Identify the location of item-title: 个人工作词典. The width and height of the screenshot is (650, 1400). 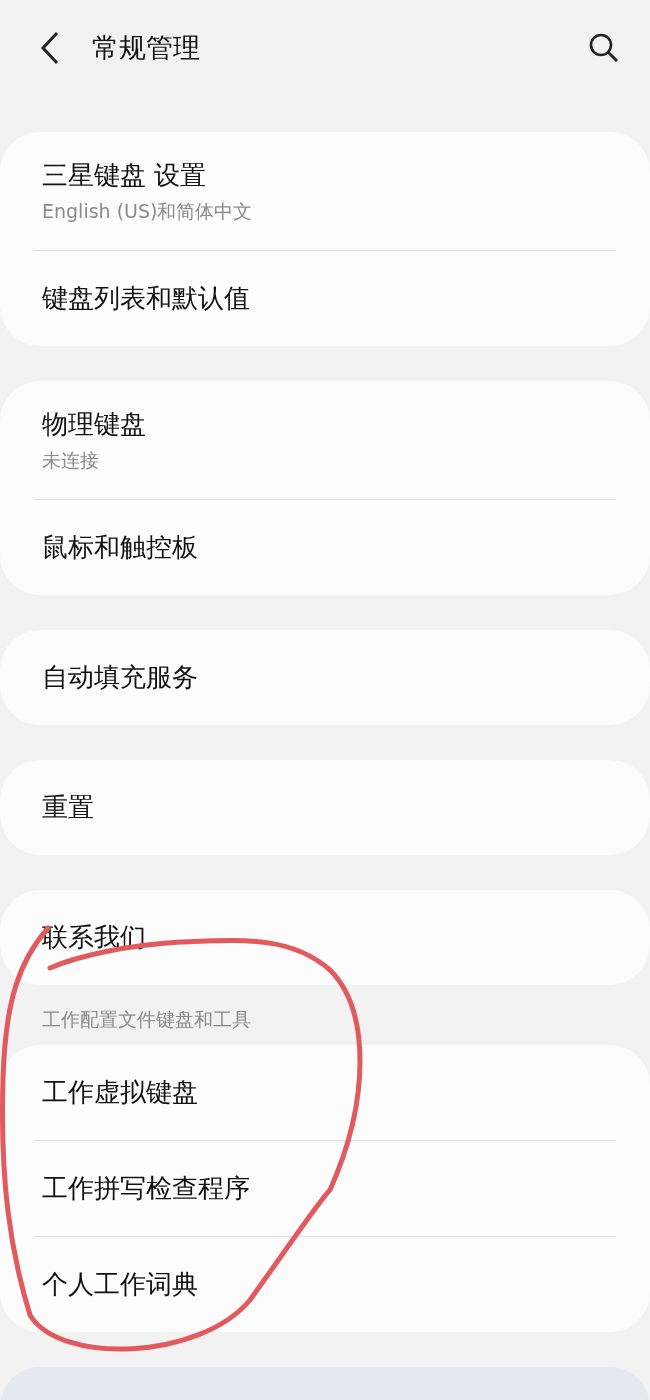
(120, 1284).